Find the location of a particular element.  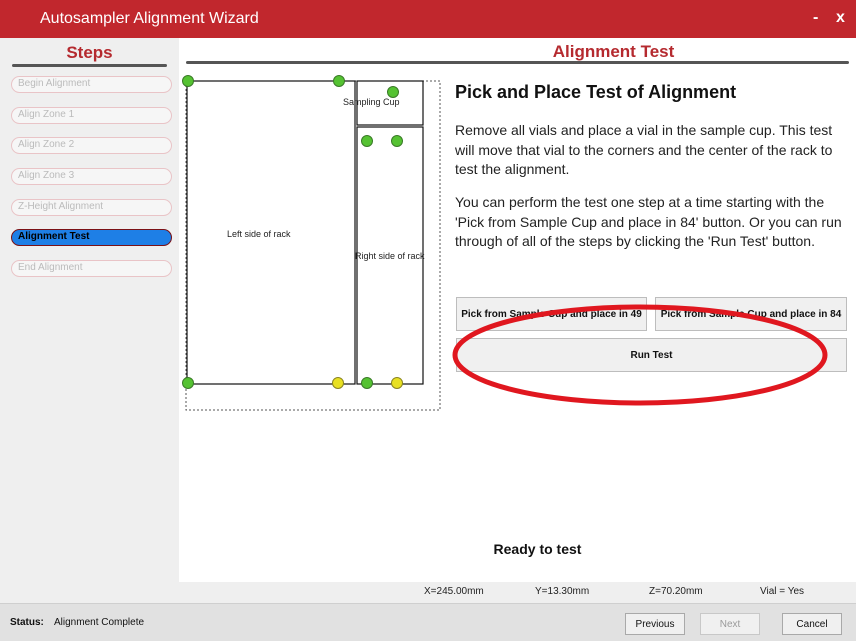

marker-right-bottom-right is located at coordinates (397, 383).